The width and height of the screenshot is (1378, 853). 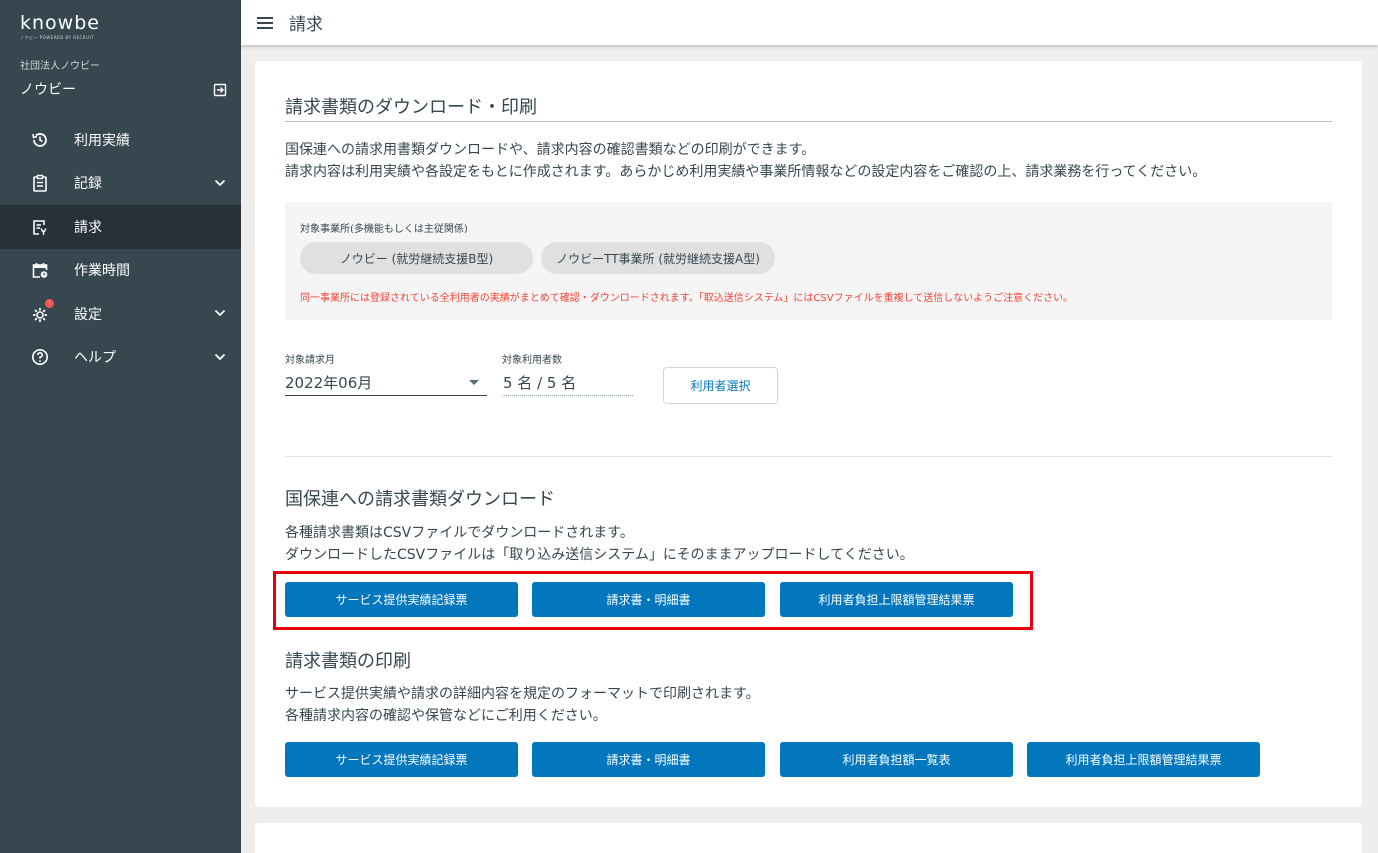 I want to click on print-description-1: サービス提供実績や請求の詳細内容を規定のフォーマットで印刷されます。, so click(x=522, y=694).